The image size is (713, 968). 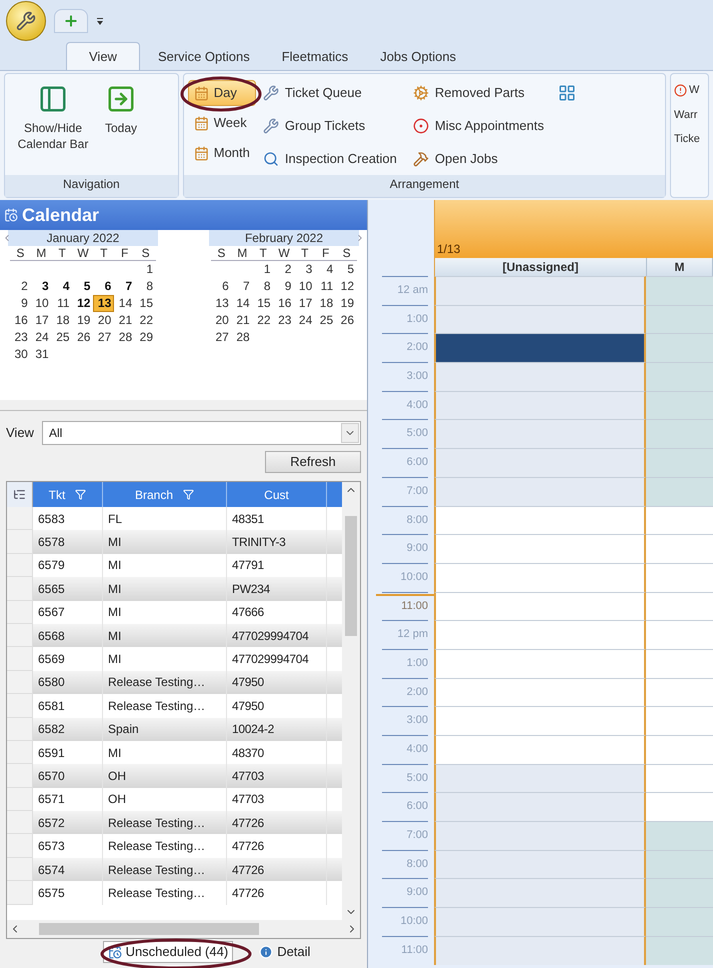 I want to click on ribbon-command-button: Inspection Creation, so click(x=330, y=159).